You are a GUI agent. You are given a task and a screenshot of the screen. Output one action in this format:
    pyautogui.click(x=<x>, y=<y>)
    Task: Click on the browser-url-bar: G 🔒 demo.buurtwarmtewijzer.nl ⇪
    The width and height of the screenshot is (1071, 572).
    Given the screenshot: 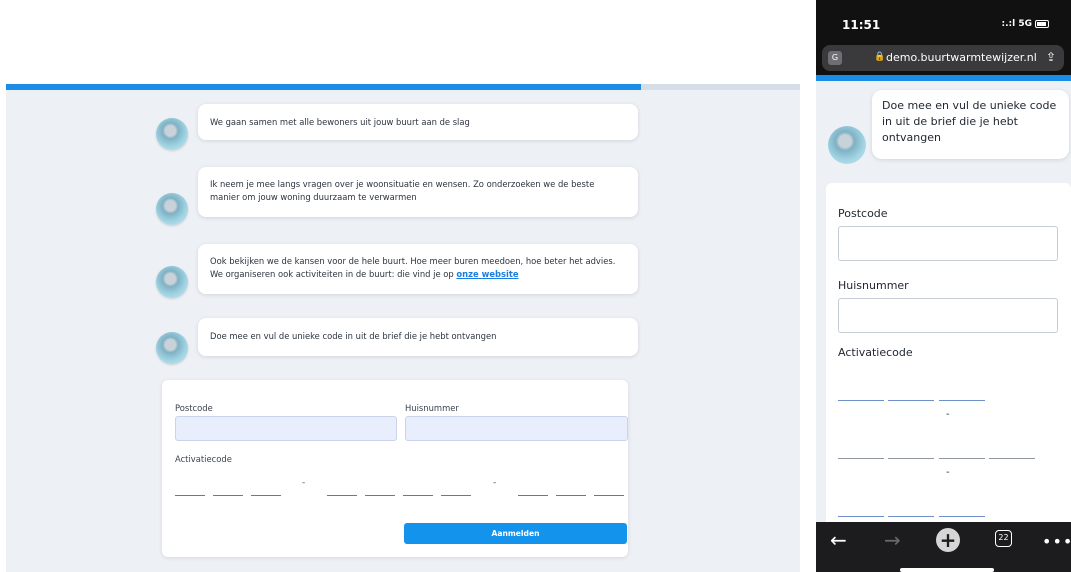 What is the action you would take?
    pyautogui.click(x=943, y=58)
    